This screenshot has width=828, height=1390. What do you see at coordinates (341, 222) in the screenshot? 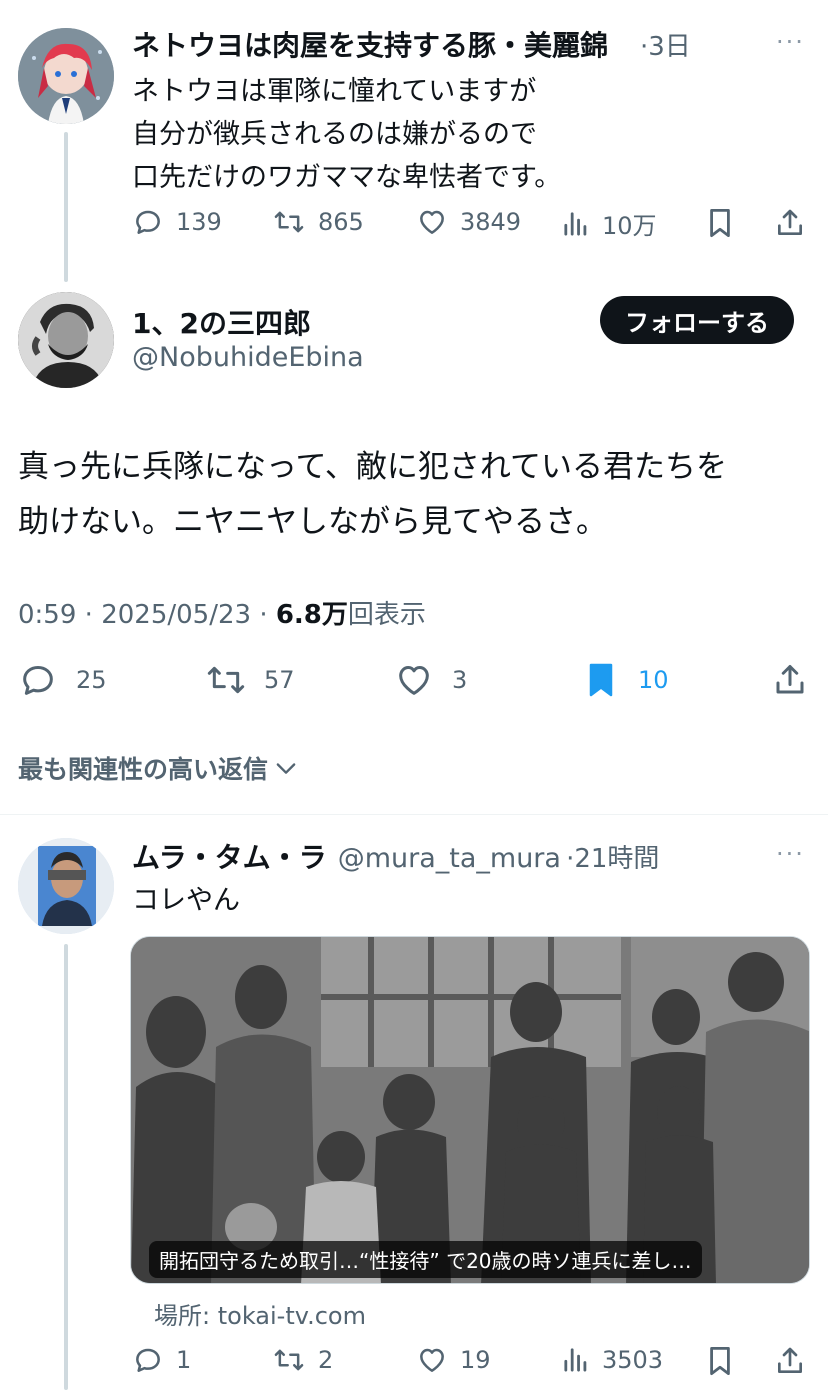
I see `repost-count: 865` at bounding box center [341, 222].